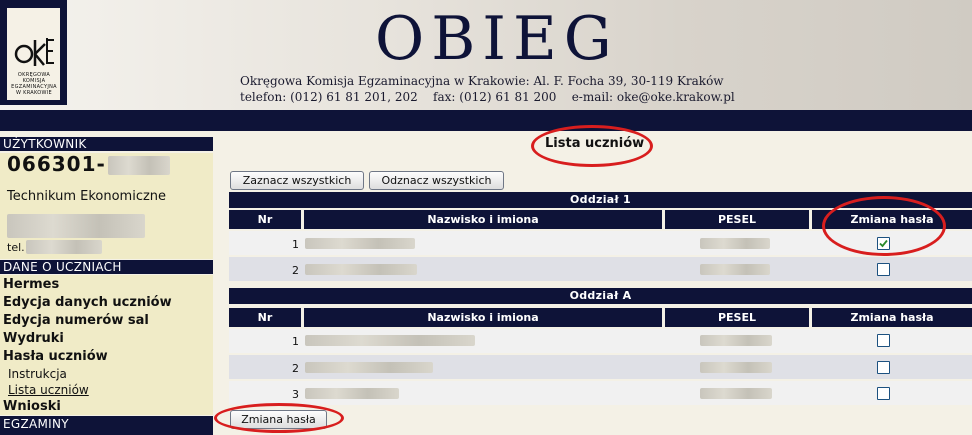  Describe the element at coordinates (106, 144) in the screenshot. I see `sidebar-header-user: UŻYTKOWNIK` at that location.